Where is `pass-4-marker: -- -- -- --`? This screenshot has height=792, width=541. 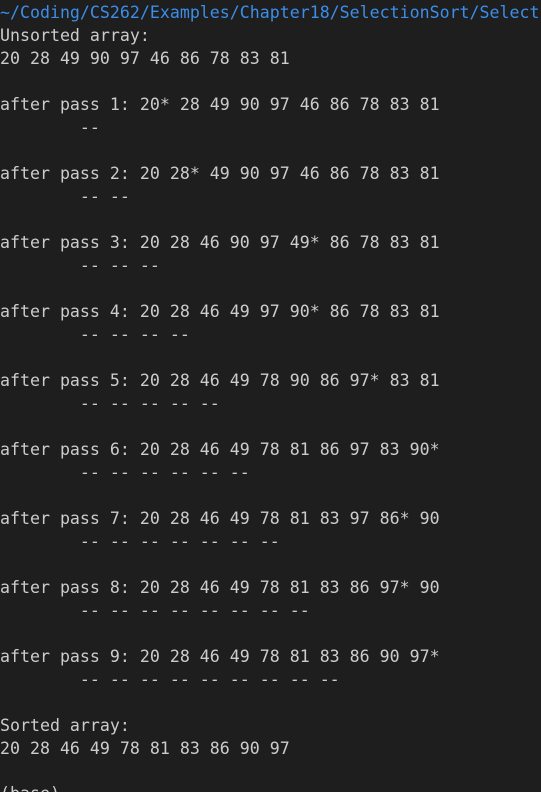
pass-4-marker: -- -- -- -- is located at coordinates (95, 334).